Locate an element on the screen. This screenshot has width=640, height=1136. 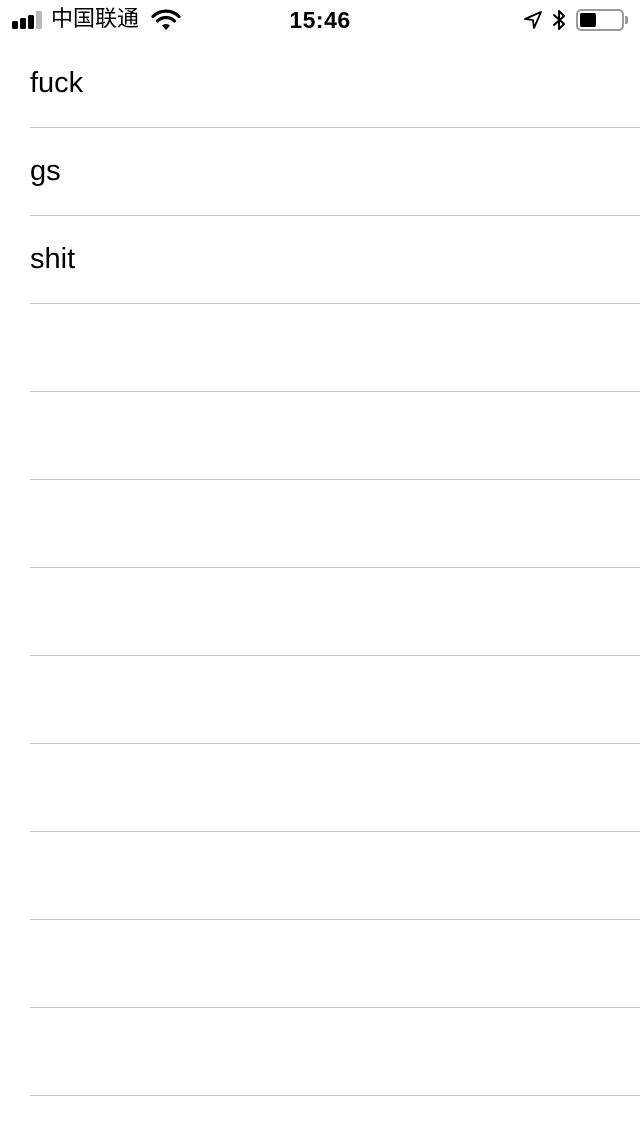
table-row: fuck is located at coordinates (320, 84).